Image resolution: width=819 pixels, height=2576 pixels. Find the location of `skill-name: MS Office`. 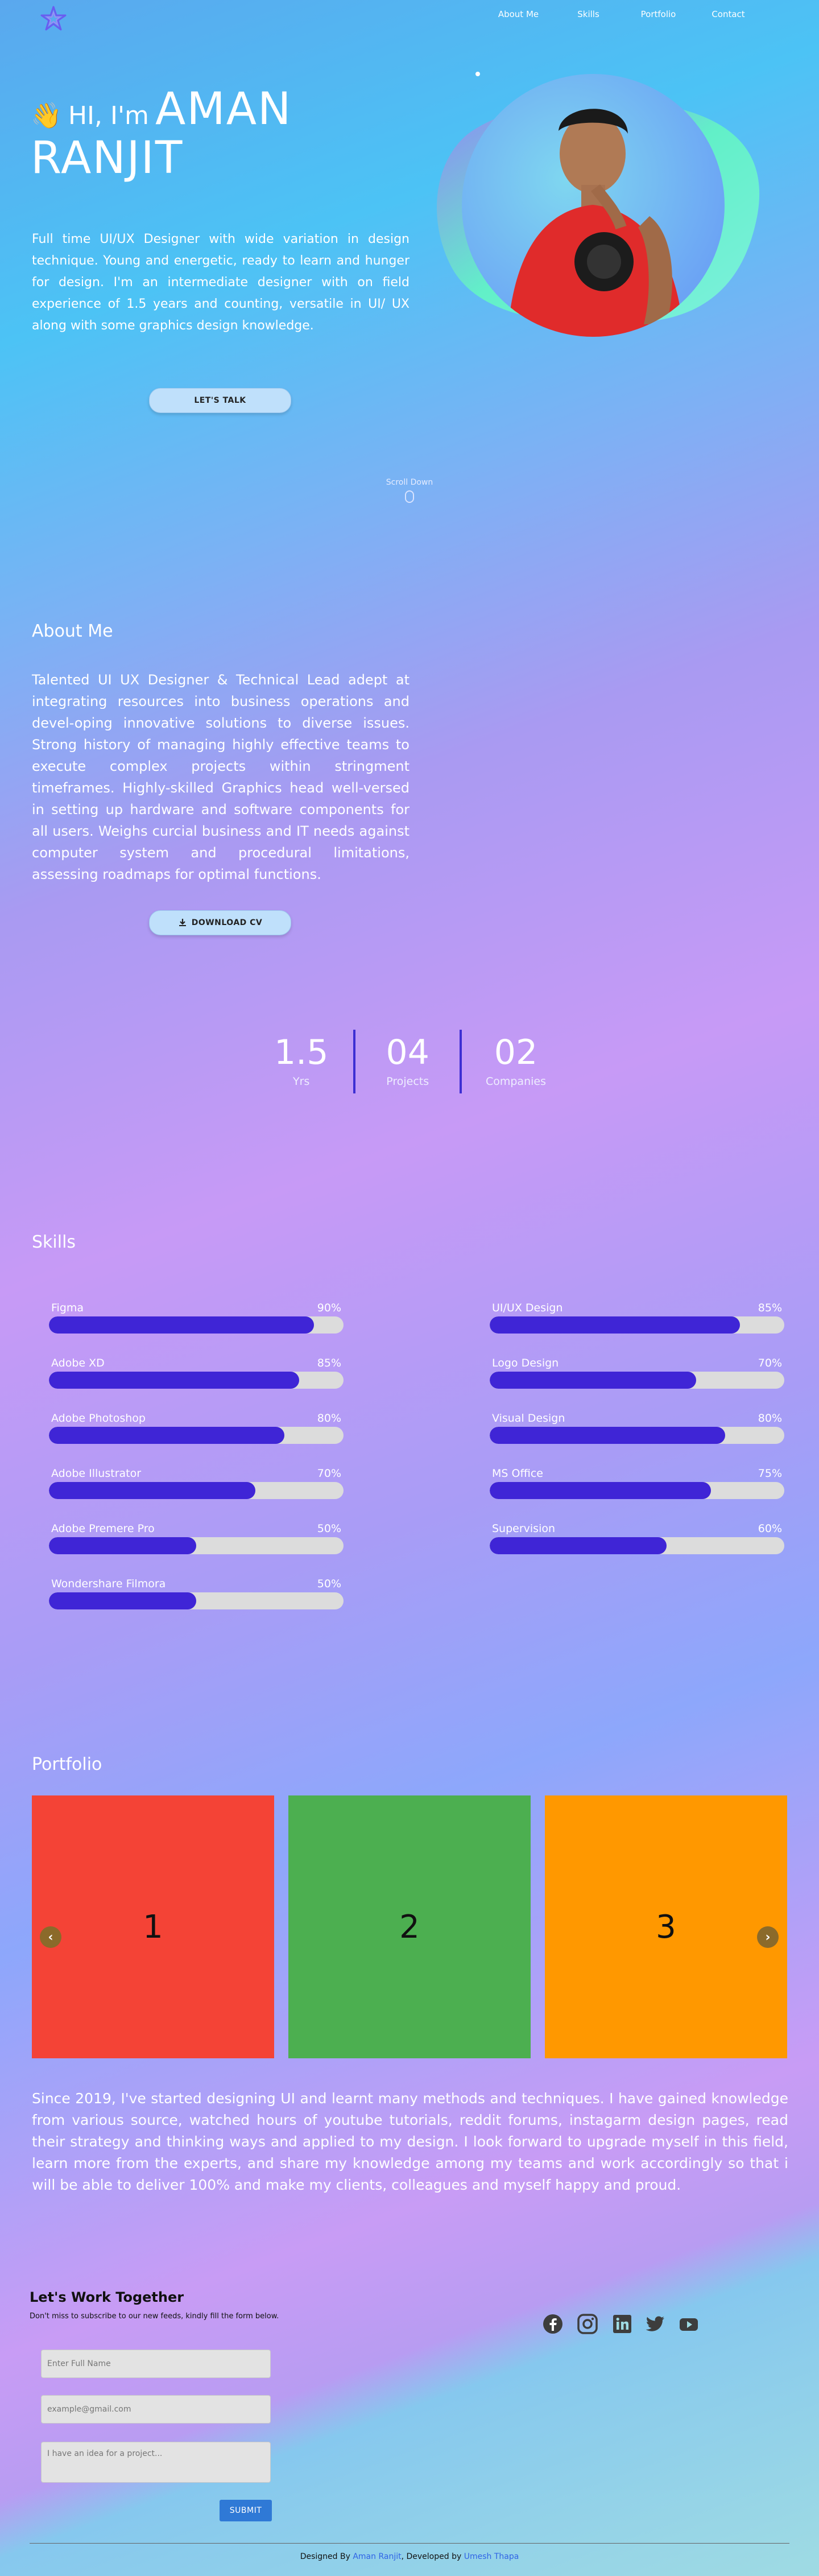

skill-name: MS Office is located at coordinates (517, 1474).